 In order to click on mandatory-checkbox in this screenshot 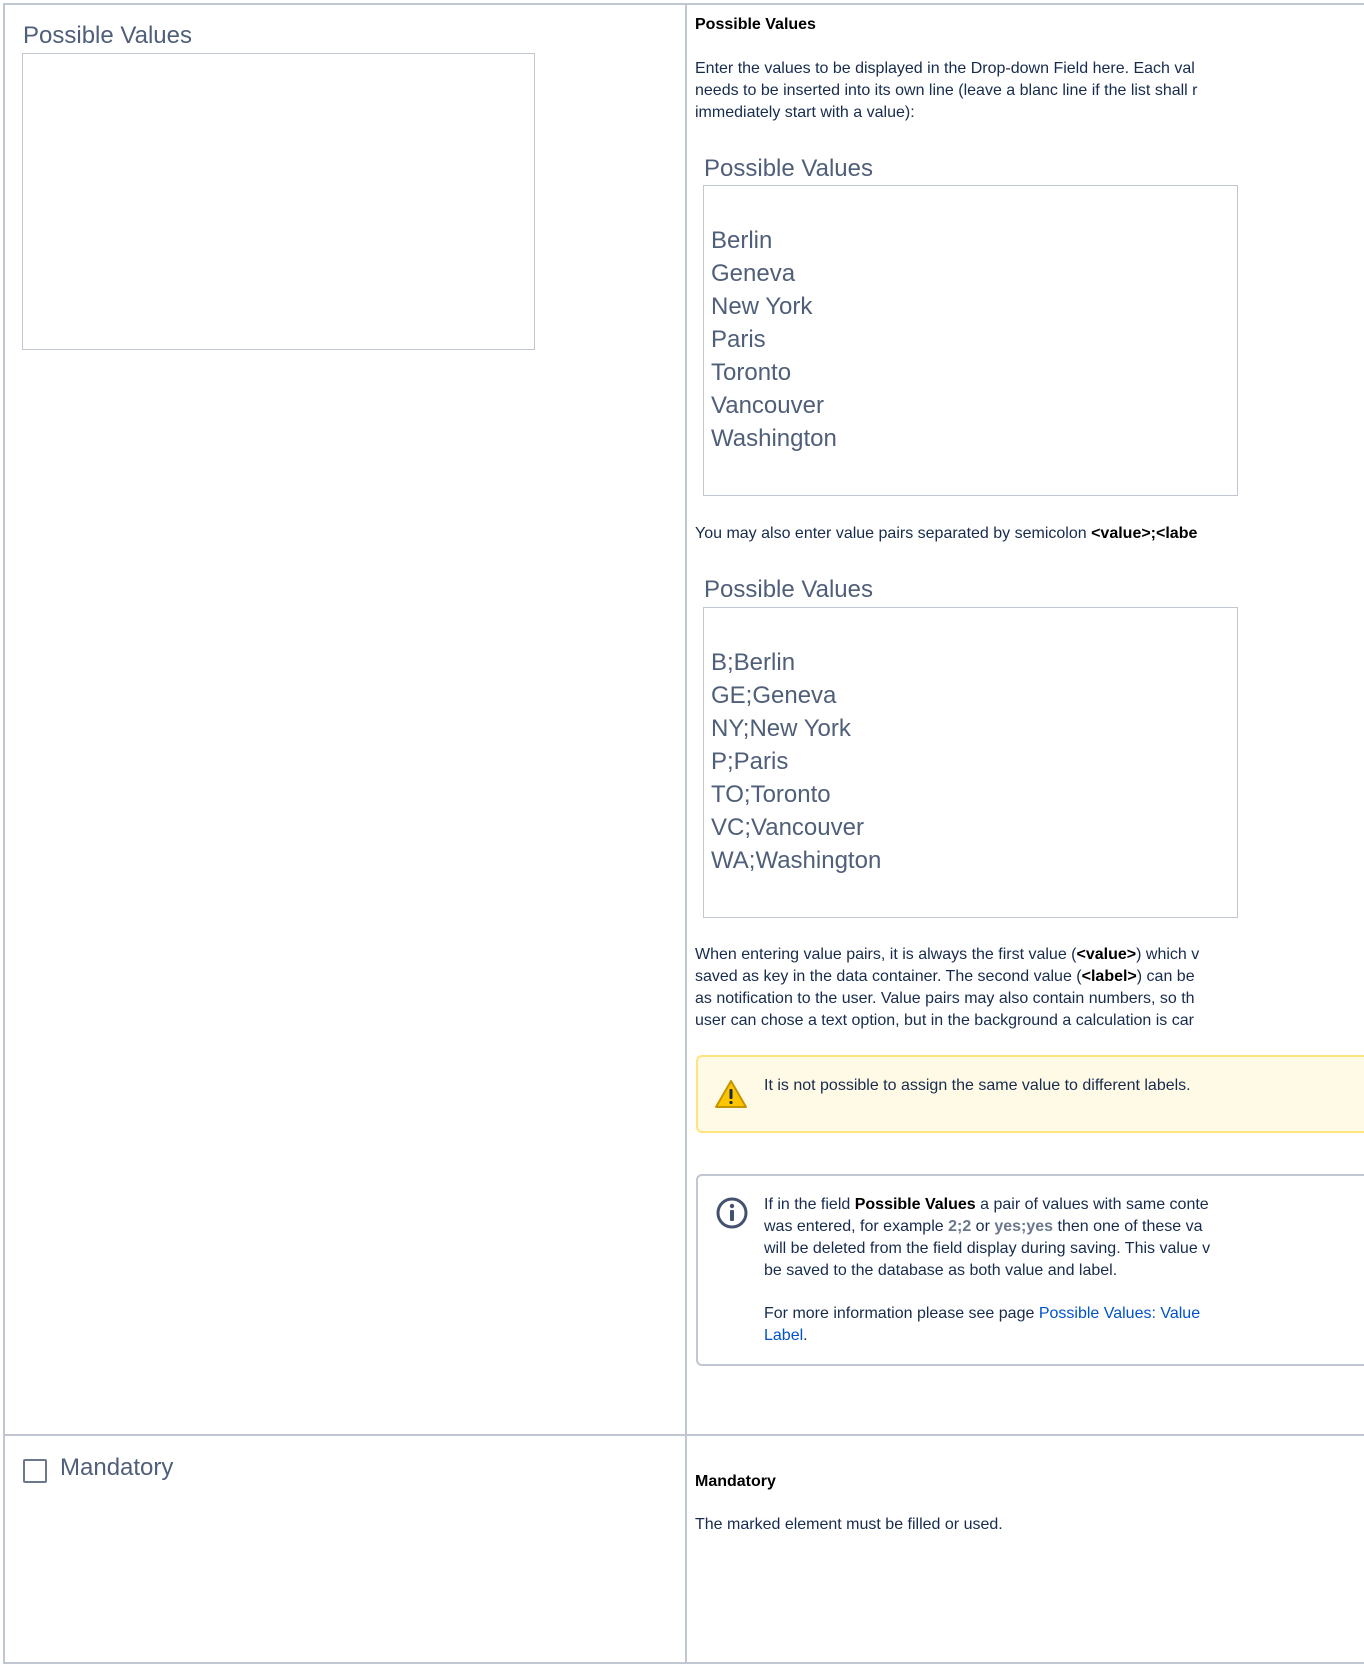, I will do `click(35, 1471)`.